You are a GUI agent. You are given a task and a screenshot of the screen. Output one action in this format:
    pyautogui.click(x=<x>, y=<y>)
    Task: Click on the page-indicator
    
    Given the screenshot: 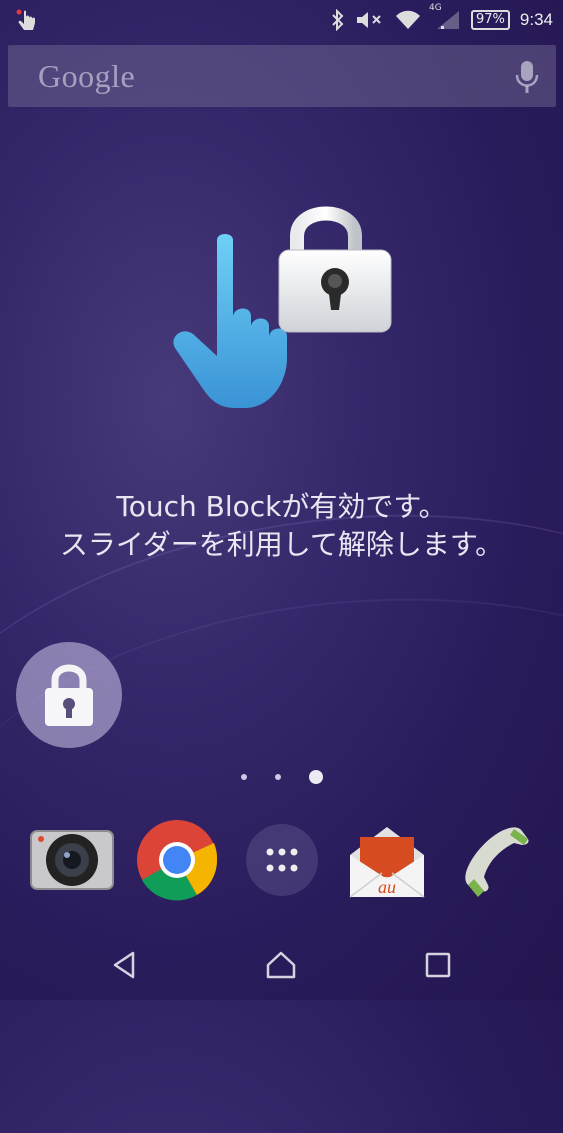 What is the action you would take?
    pyautogui.click(x=281, y=777)
    